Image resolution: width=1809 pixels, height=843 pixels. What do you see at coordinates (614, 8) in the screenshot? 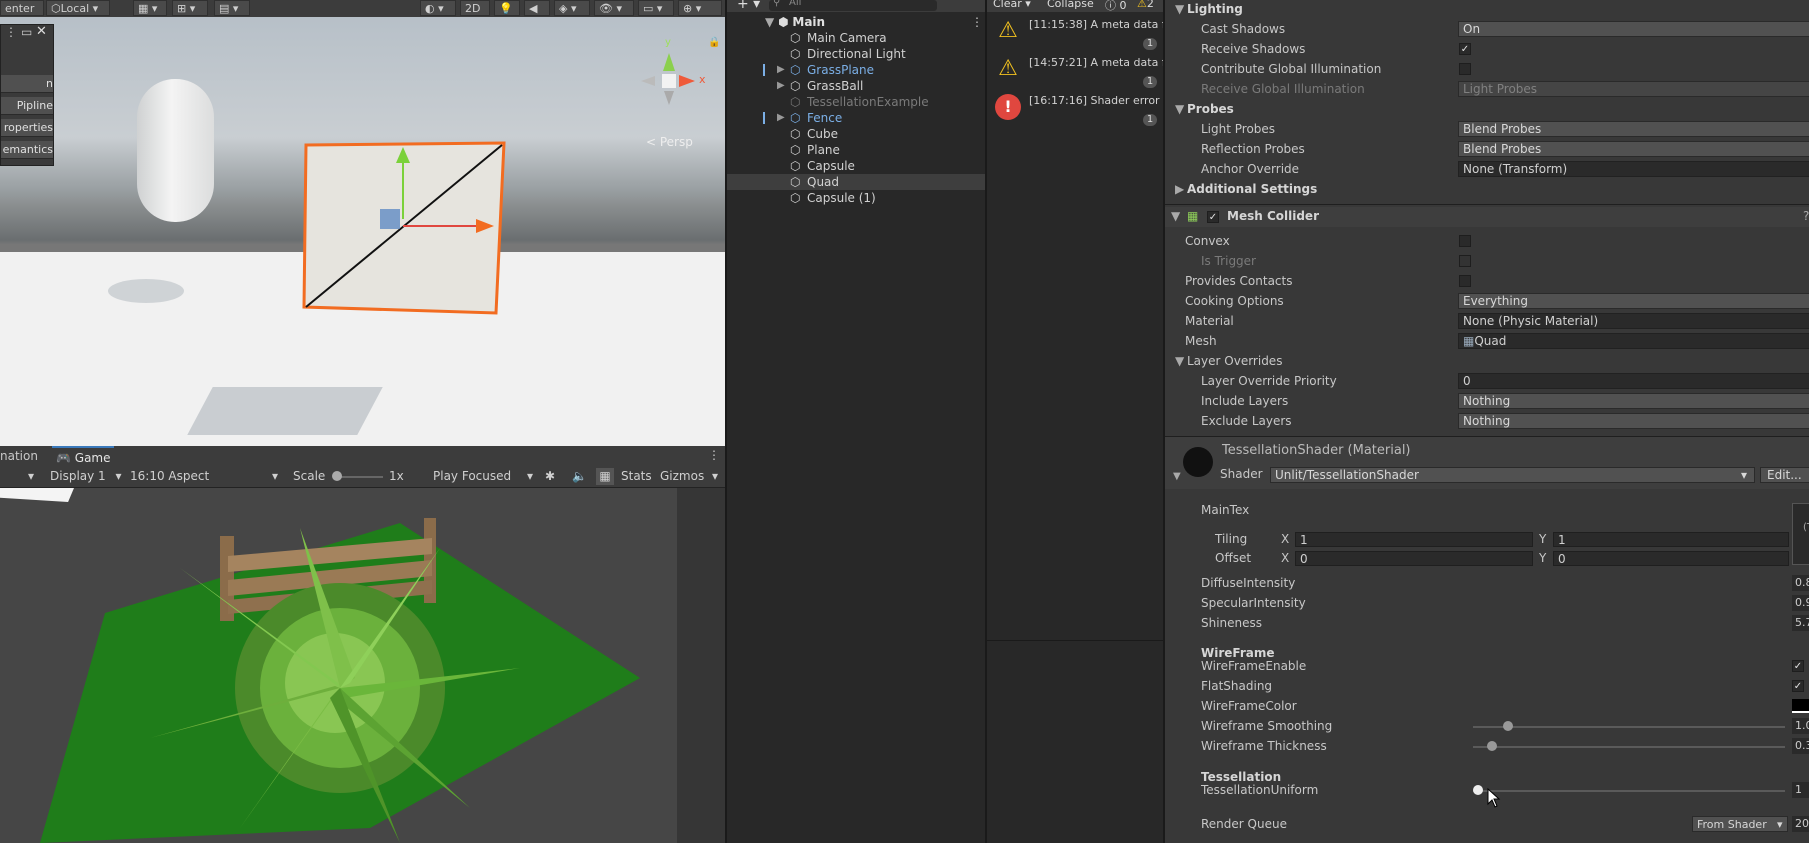
I see `visibility-toggle: 👁 ▾` at bounding box center [614, 8].